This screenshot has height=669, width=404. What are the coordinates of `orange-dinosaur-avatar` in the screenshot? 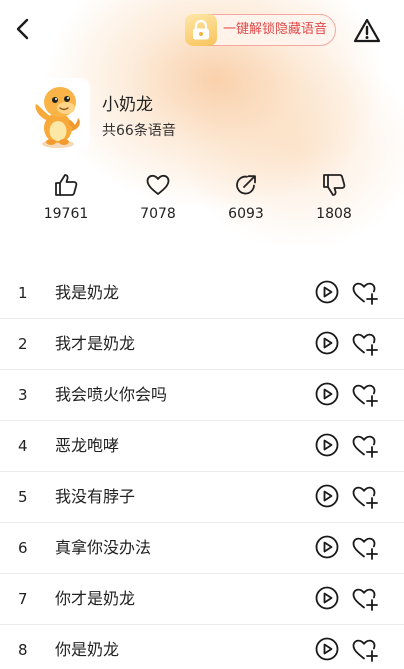 It's located at (57, 117).